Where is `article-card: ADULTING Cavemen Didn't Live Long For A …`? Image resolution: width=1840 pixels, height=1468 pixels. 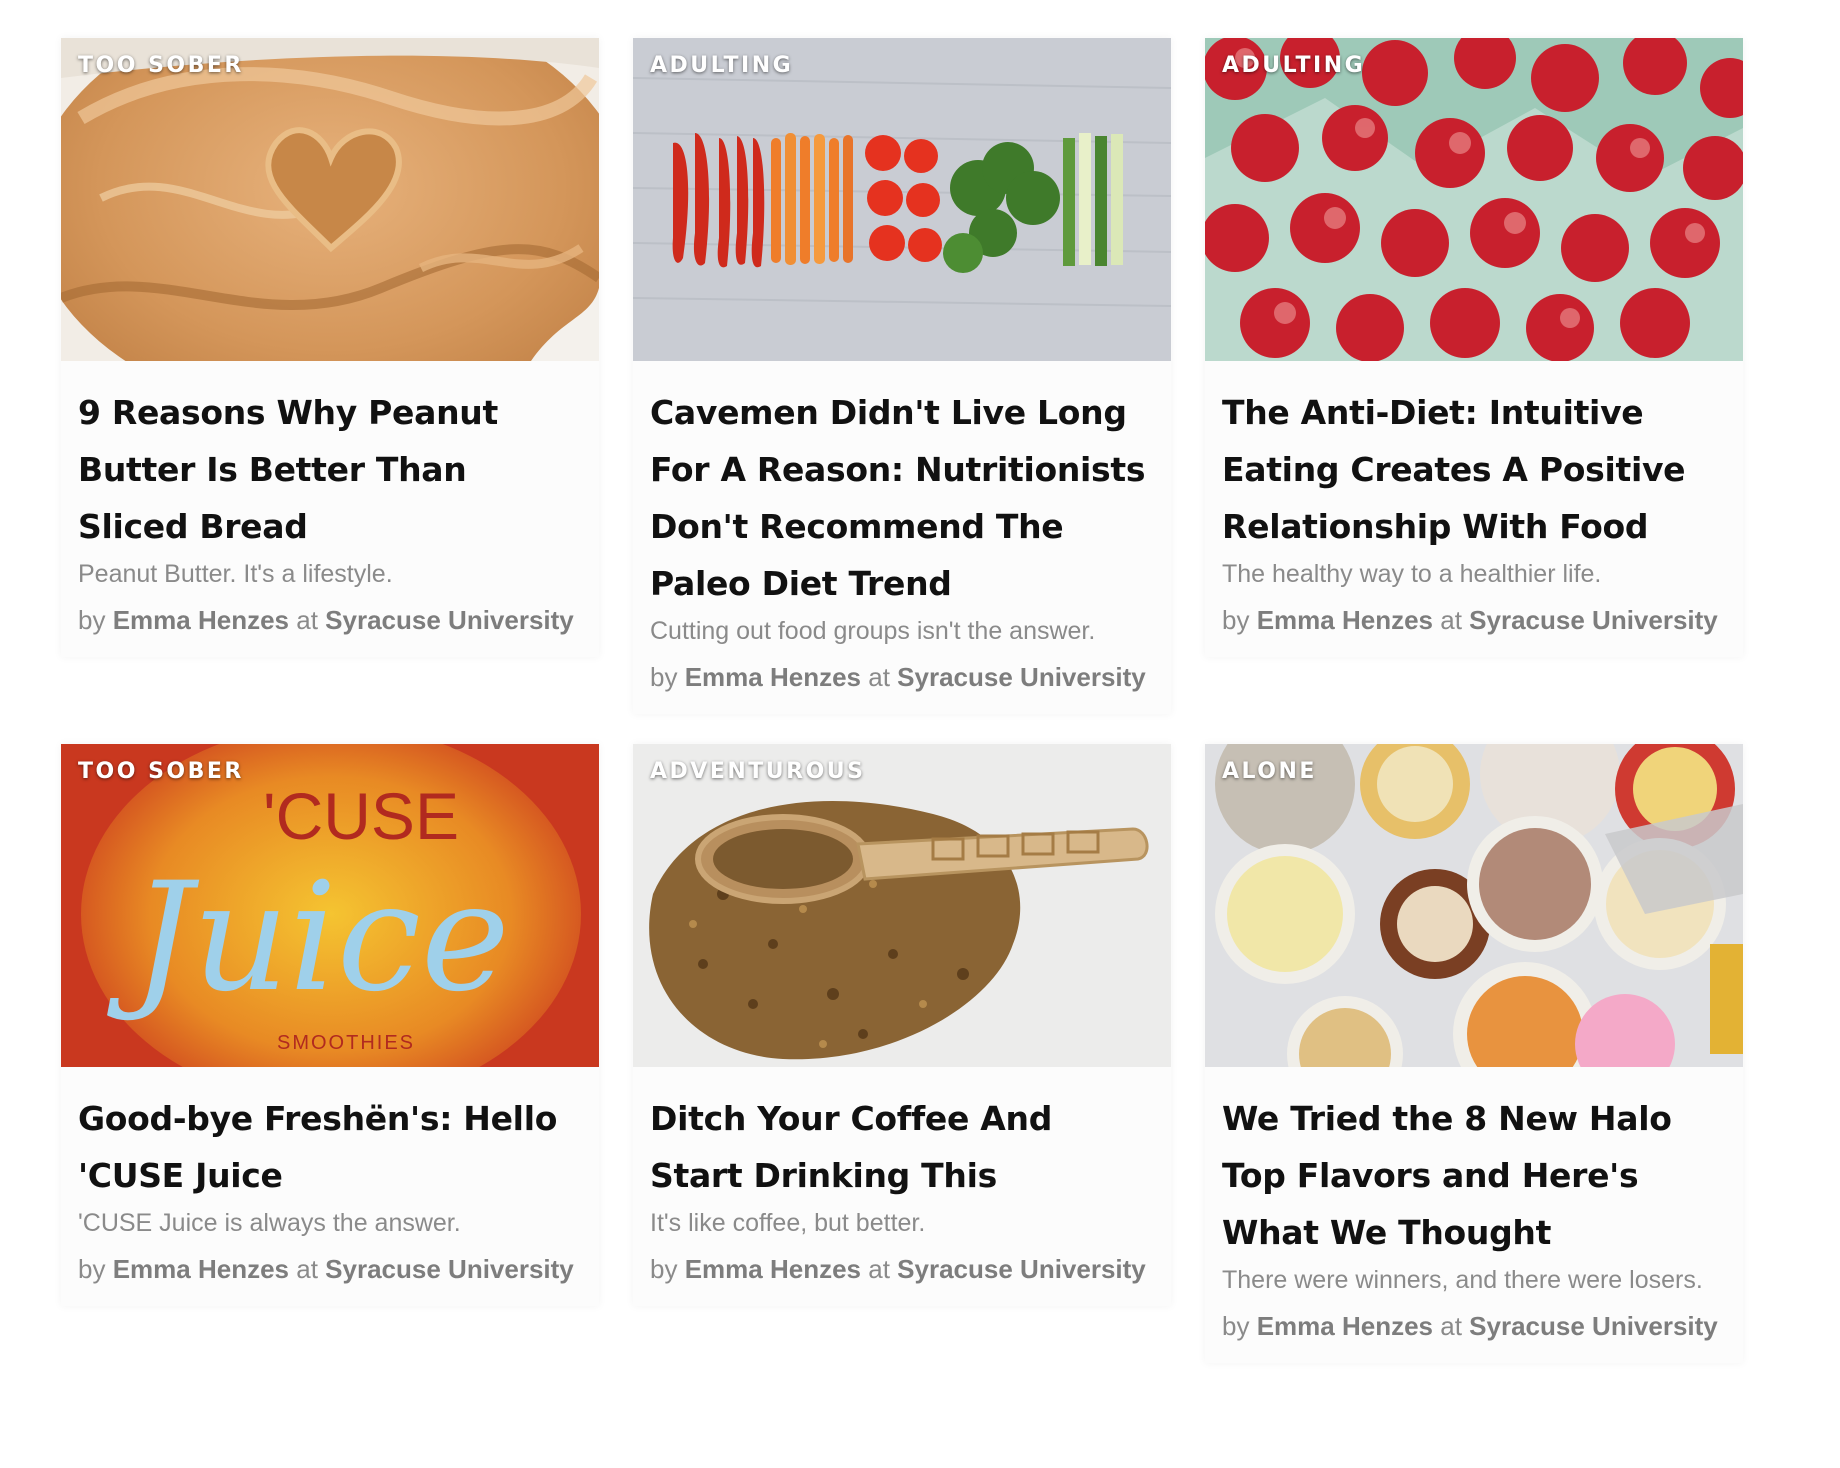 article-card: ADULTING Cavemen Didn't Live Long For A … is located at coordinates (902, 376).